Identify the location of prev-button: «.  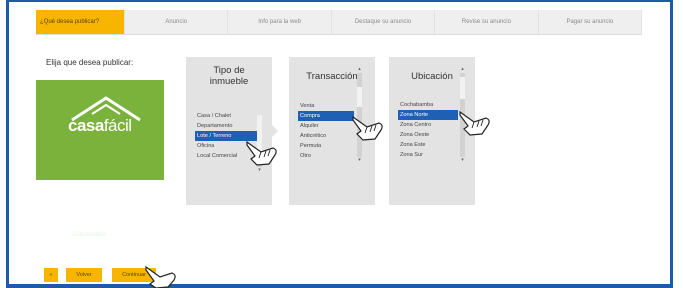
(51, 275).